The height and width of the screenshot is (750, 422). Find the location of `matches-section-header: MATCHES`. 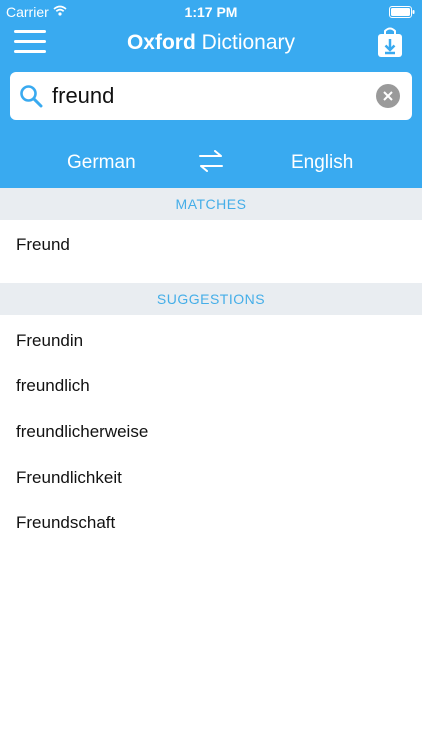

matches-section-header: MATCHES is located at coordinates (211, 204).